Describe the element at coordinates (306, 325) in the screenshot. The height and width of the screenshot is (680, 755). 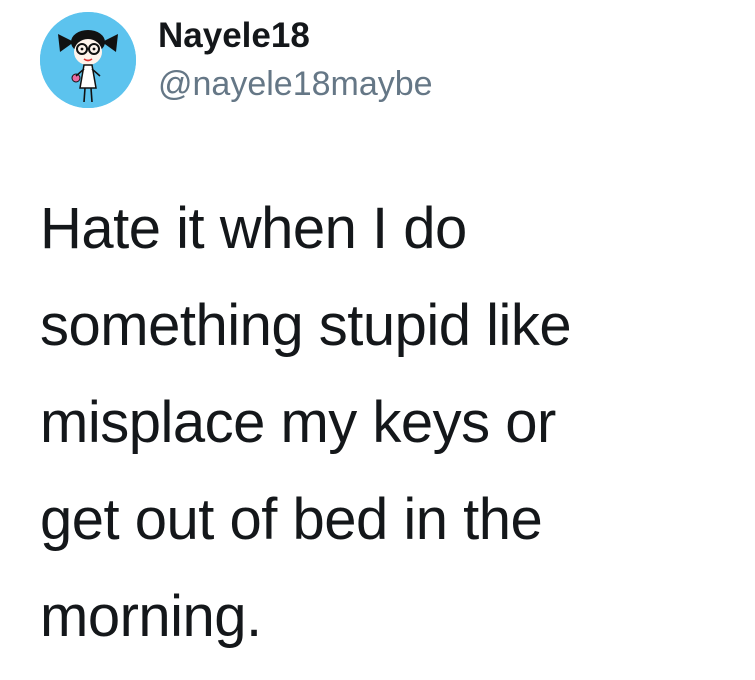
I see `tweet-text-line: something stupid like` at that location.